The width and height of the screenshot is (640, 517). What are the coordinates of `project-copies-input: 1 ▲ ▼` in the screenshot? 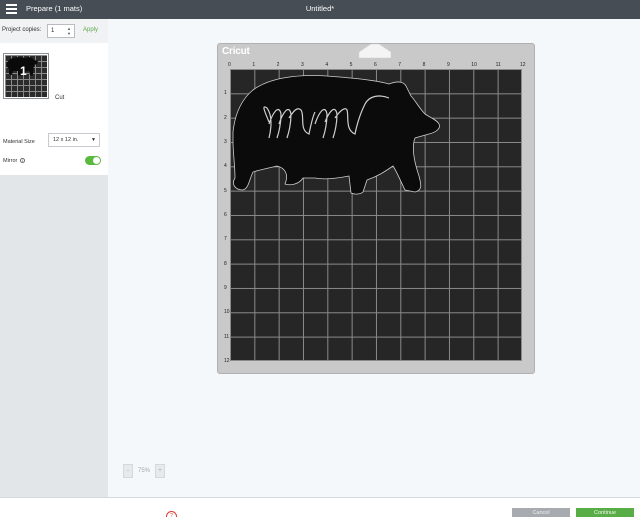 It's located at (61, 31).